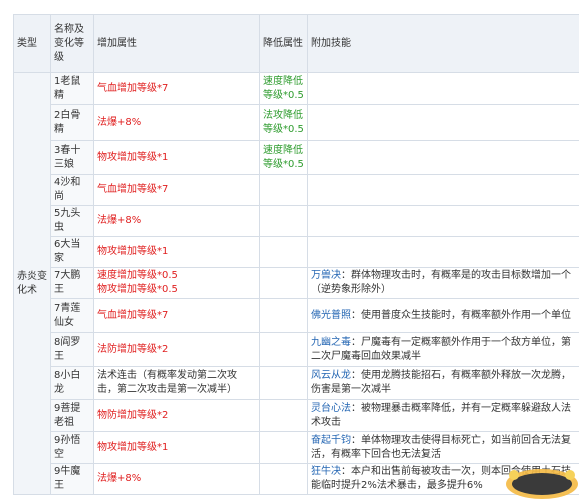  I want to click on table-row: 4沙和尚 气血增加等级*7, so click(296, 190).